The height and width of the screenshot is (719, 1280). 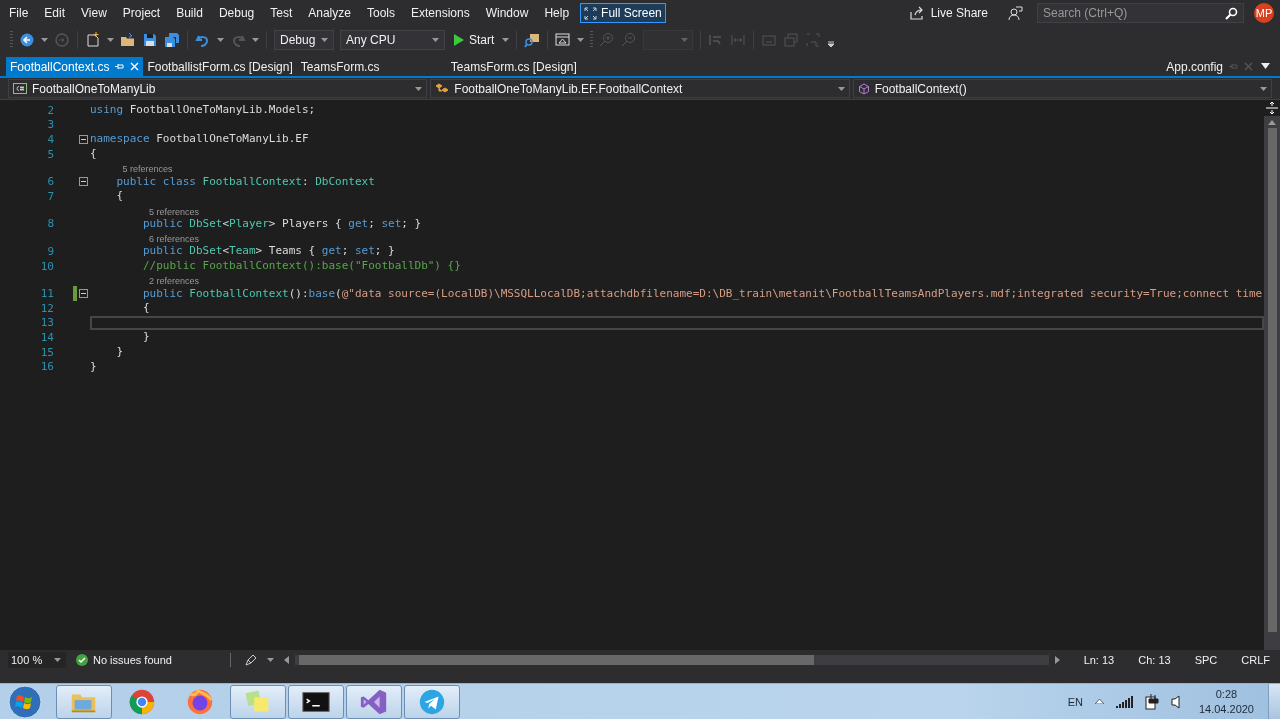 I want to click on start-menu-icon, so click(x=25, y=701).